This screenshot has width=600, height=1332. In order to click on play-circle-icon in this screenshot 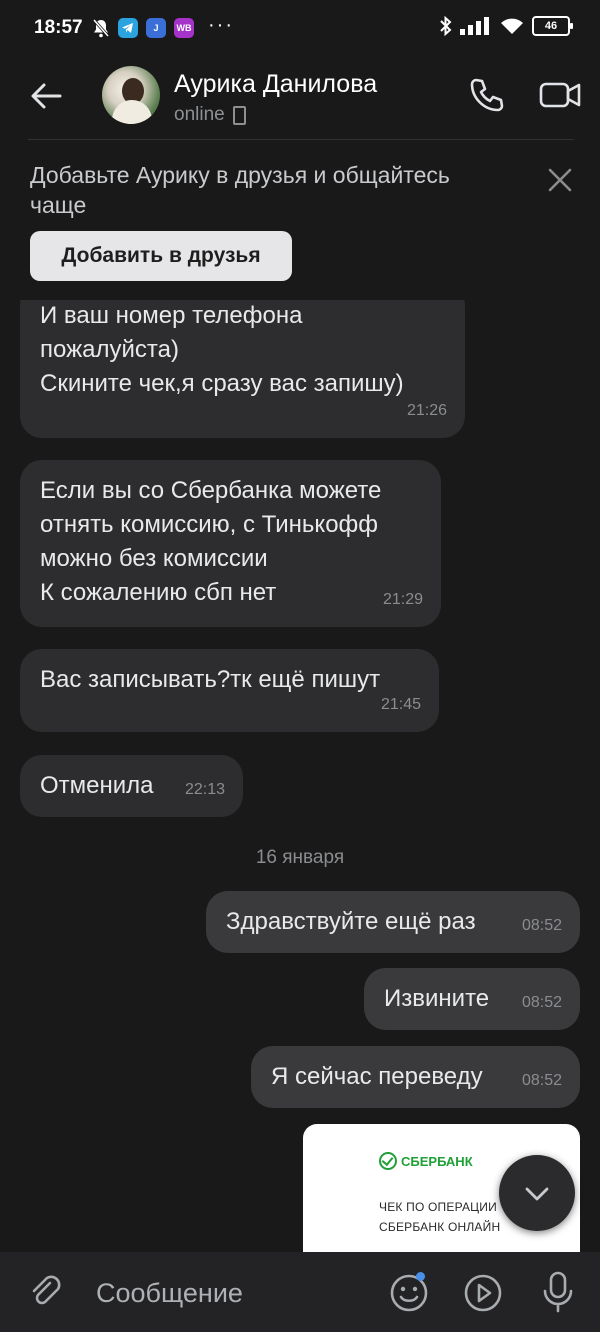, I will do `click(483, 1293)`.